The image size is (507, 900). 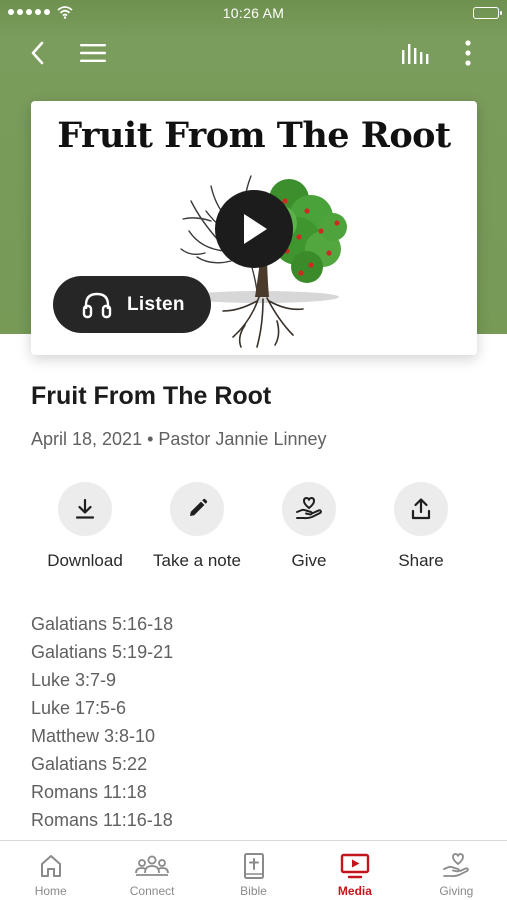 I want to click on status-time: 10:26 AM, so click(x=253, y=13).